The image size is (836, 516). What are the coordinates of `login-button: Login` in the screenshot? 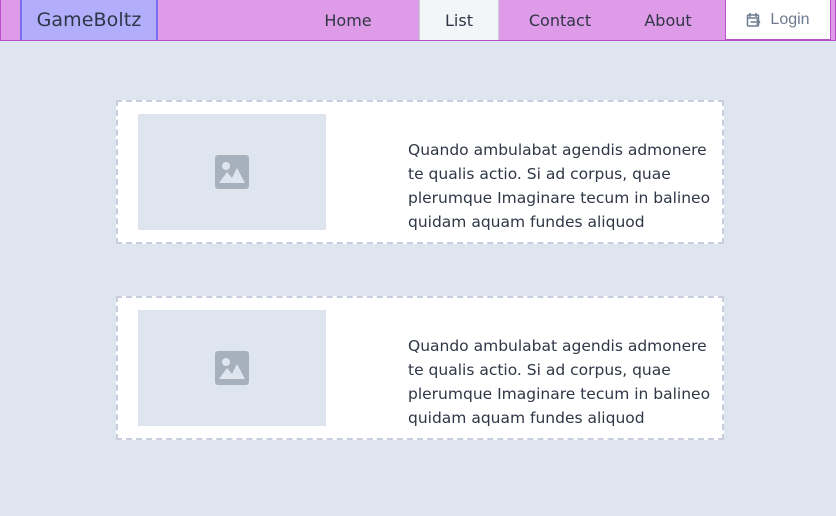 It's located at (778, 20).